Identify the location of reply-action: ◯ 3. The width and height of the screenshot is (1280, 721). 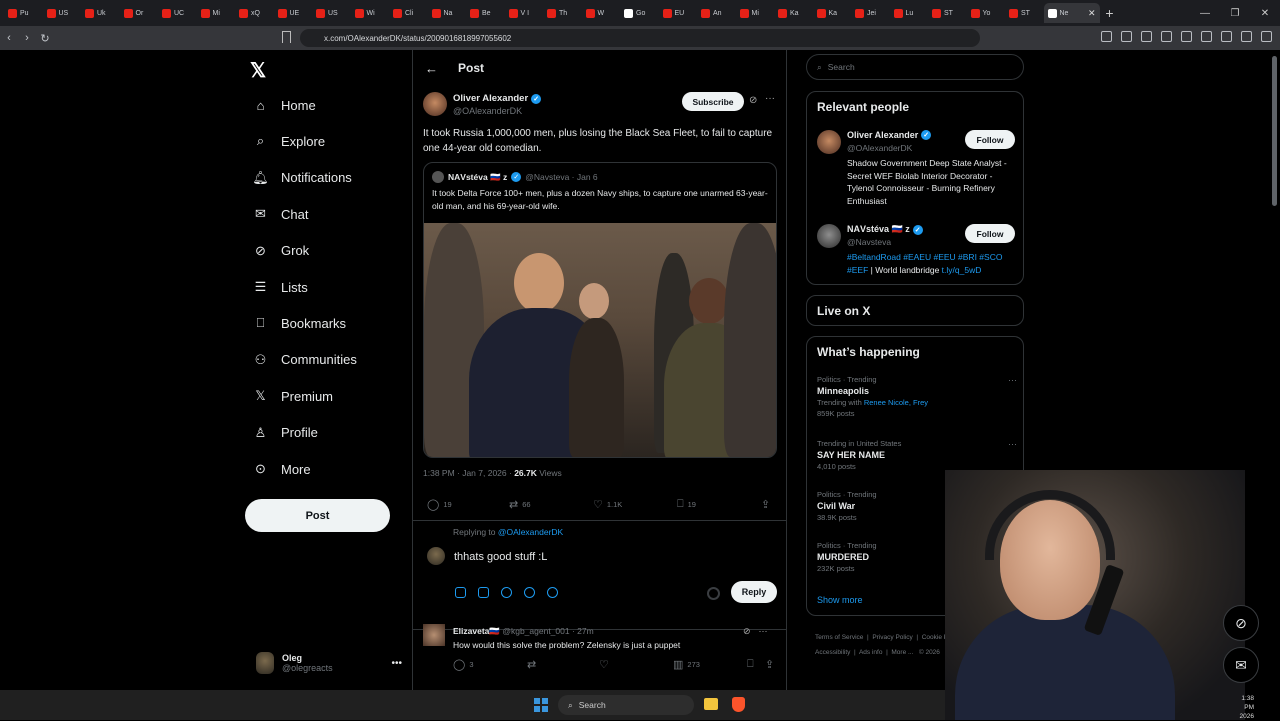
(463, 664).